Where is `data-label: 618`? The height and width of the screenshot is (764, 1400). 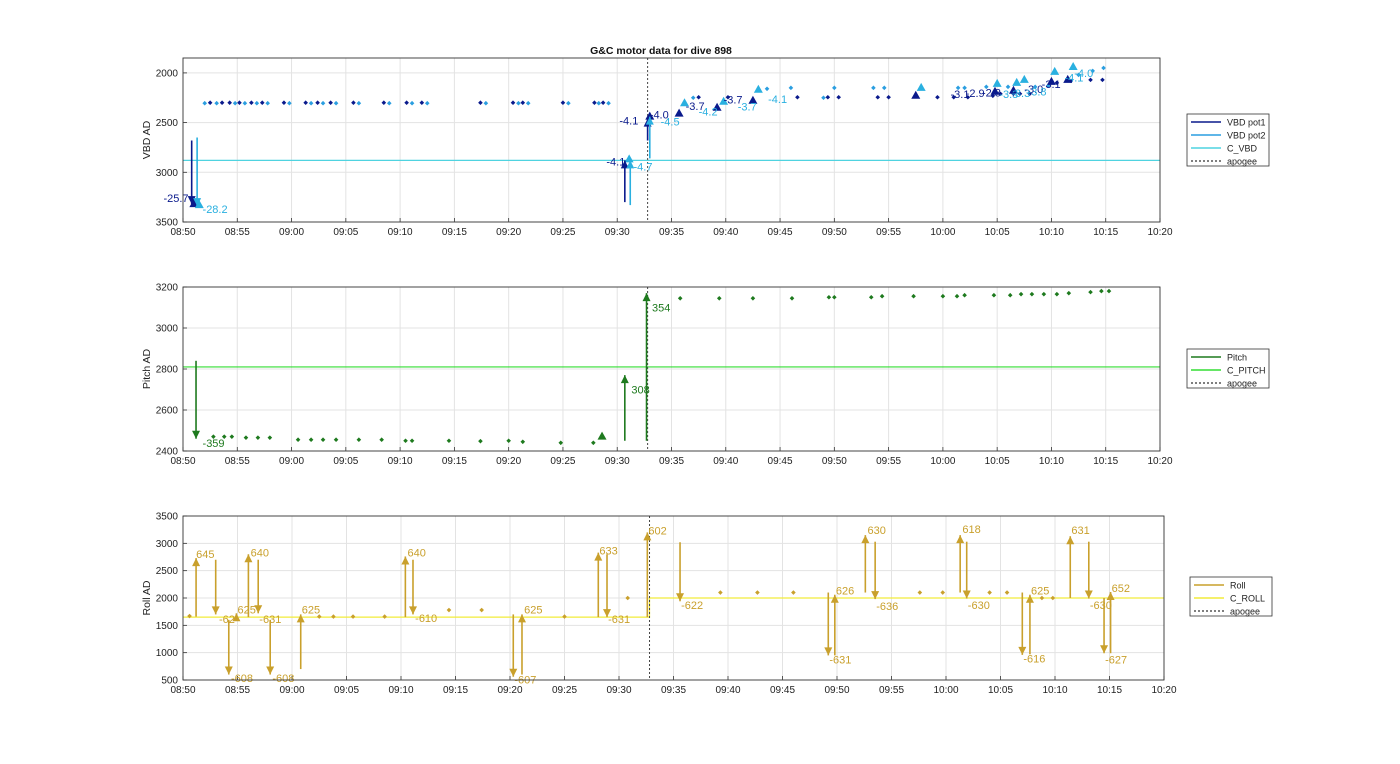 data-label: 618 is located at coordinates (971, 530).